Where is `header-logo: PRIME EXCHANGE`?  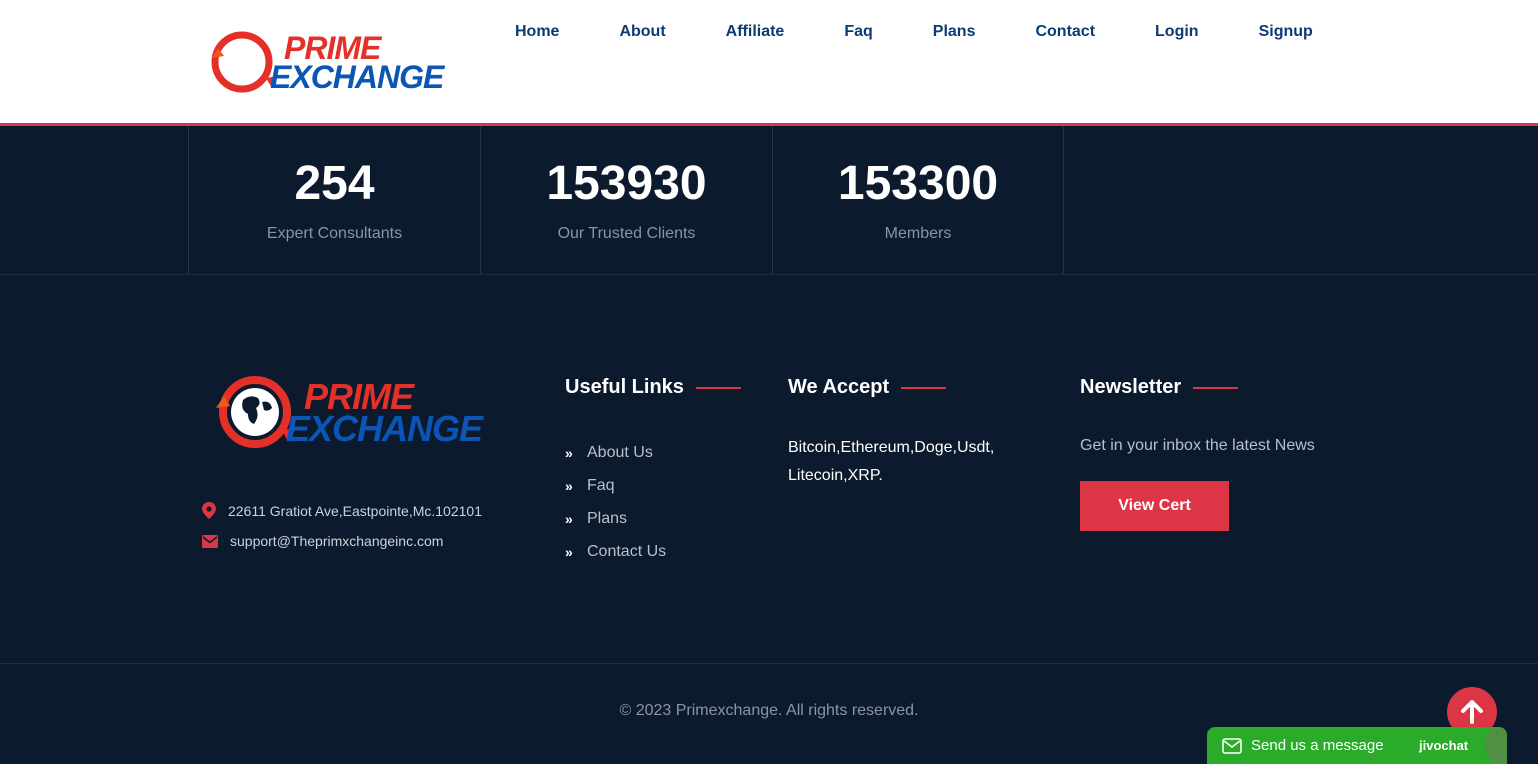 header-logo: PRIME EXCHANGE is located at coordinates (326, 63).